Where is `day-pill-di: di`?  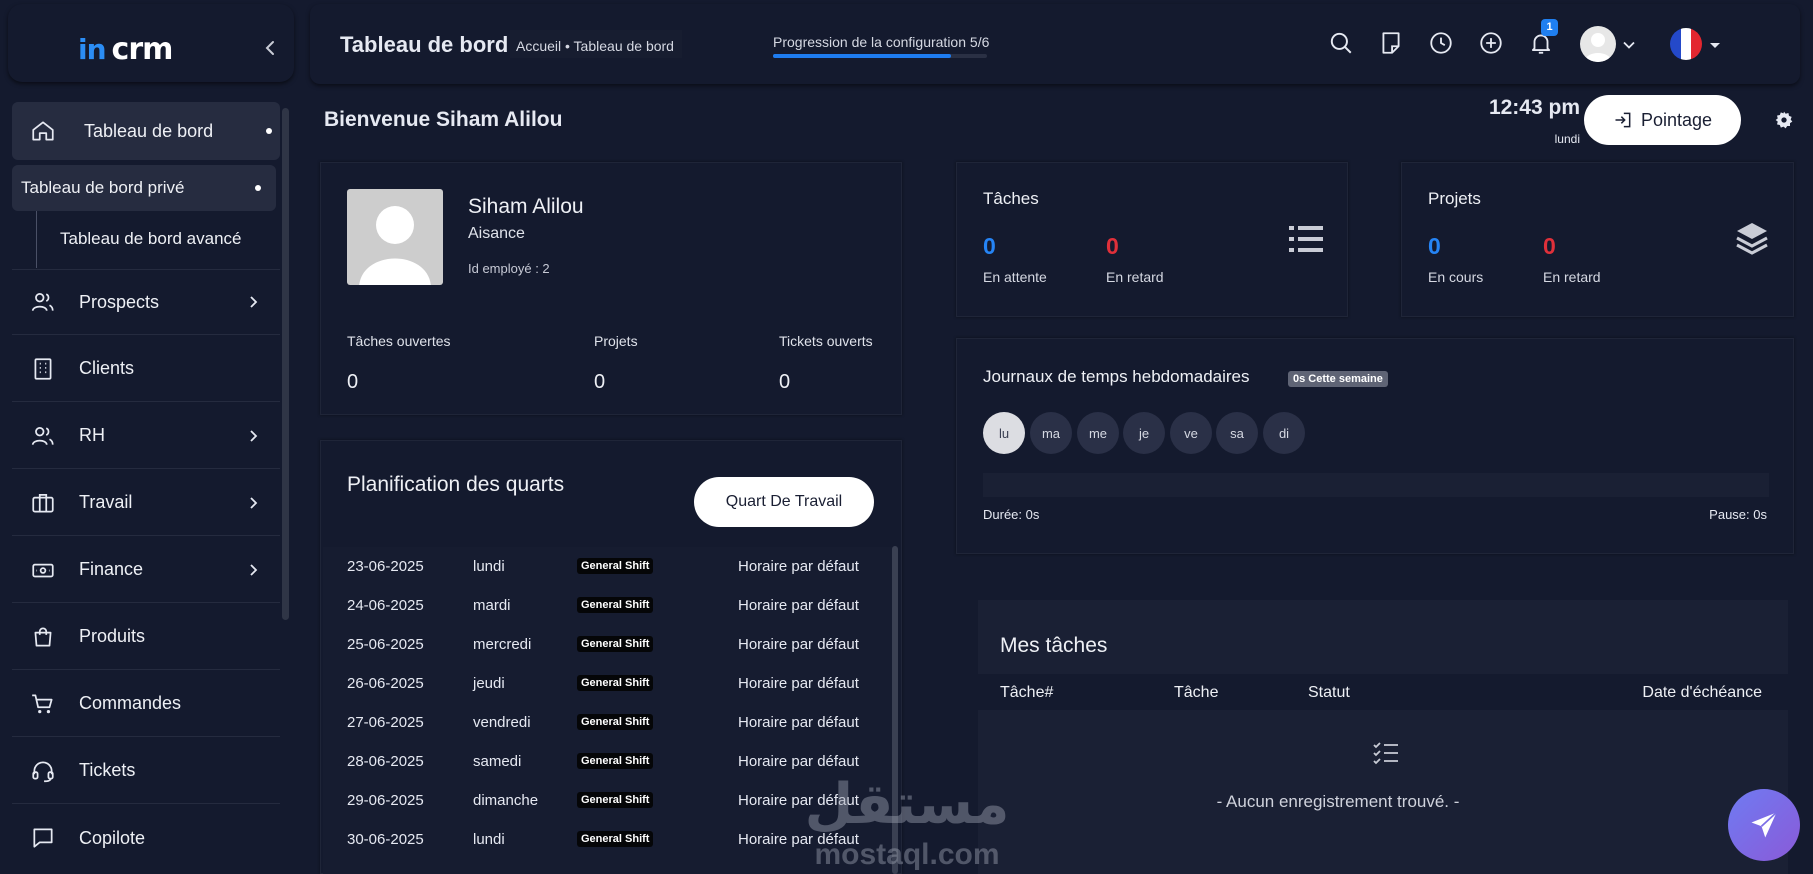
day-pill-di: di is located at coordinates (1284, 433).